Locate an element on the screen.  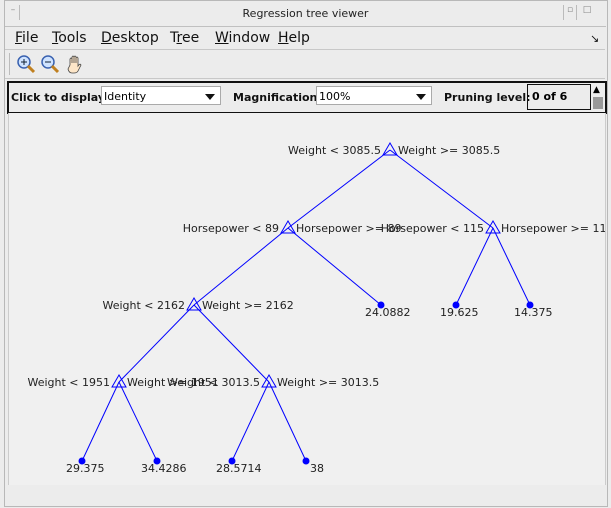
display-value: Identity is located at coordinates (125, 96).